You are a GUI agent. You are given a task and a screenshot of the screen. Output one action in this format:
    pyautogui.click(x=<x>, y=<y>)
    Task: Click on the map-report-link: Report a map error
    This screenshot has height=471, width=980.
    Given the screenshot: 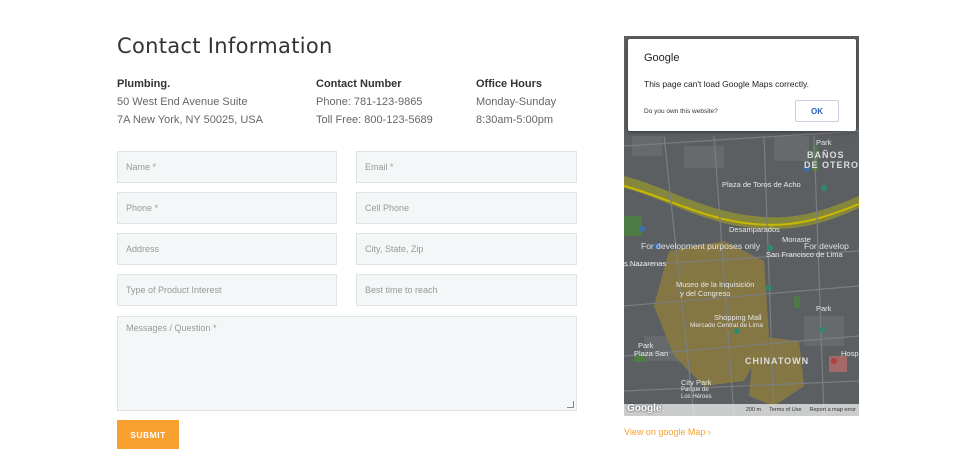 What is the action you would take?
    pyautogui.click(x=833, y=410)
    